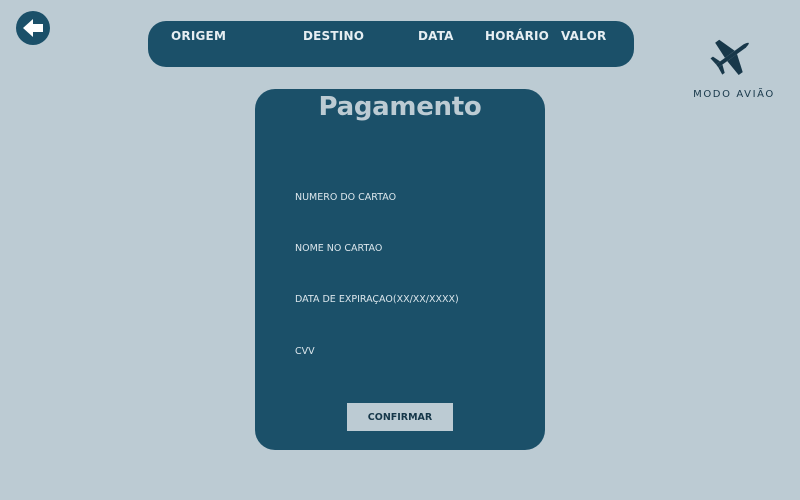  Describe the element at coordinates (400, 197) in the screenshot. I see `card-number-input` at that location.